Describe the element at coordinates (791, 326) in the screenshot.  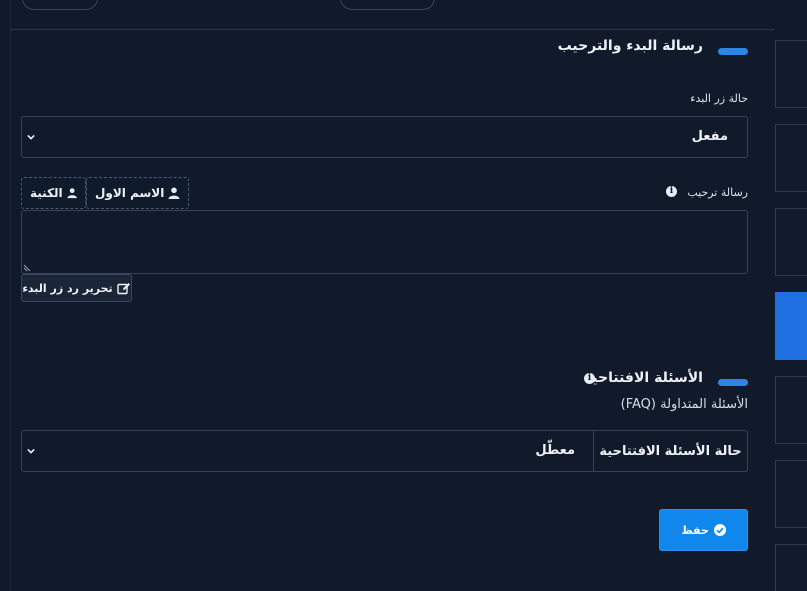
I see `sidebar-tile-active` at that location.